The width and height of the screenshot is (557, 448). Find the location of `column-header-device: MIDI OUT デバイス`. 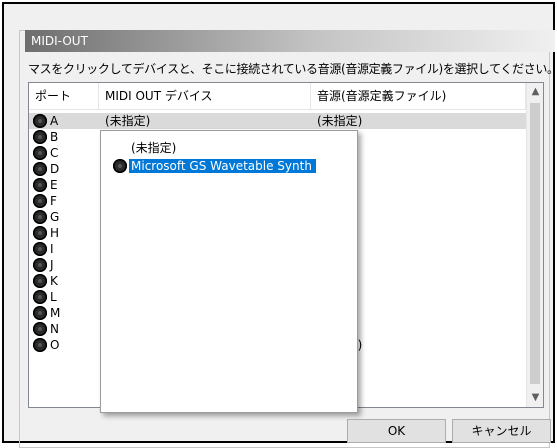

column-header-device: MIDI OUT デバイス is located at coordinates (205, 96).